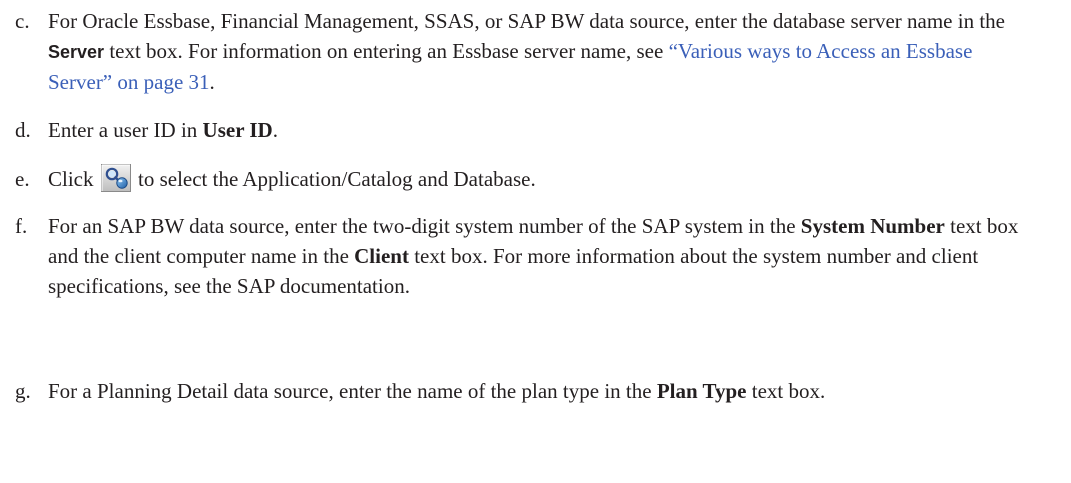 This screenshot has width=1071, height=483. Describe the element at coordinates (22, 179) in the screenshot. I see `step-letter: e.` at that location.